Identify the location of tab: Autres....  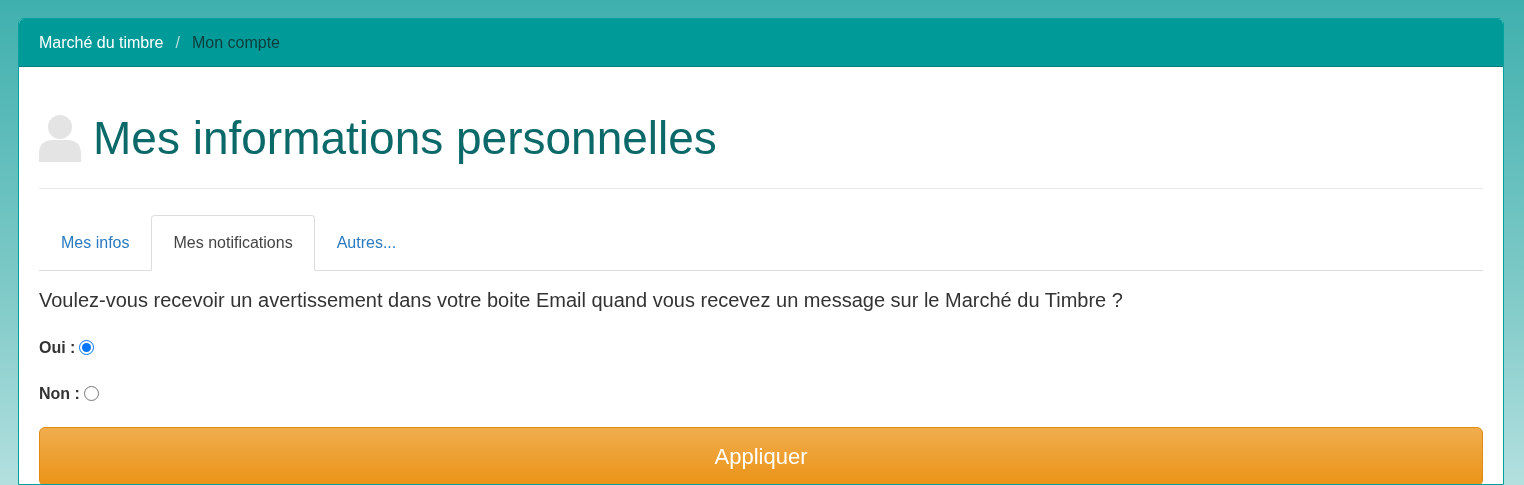
(366, 242).